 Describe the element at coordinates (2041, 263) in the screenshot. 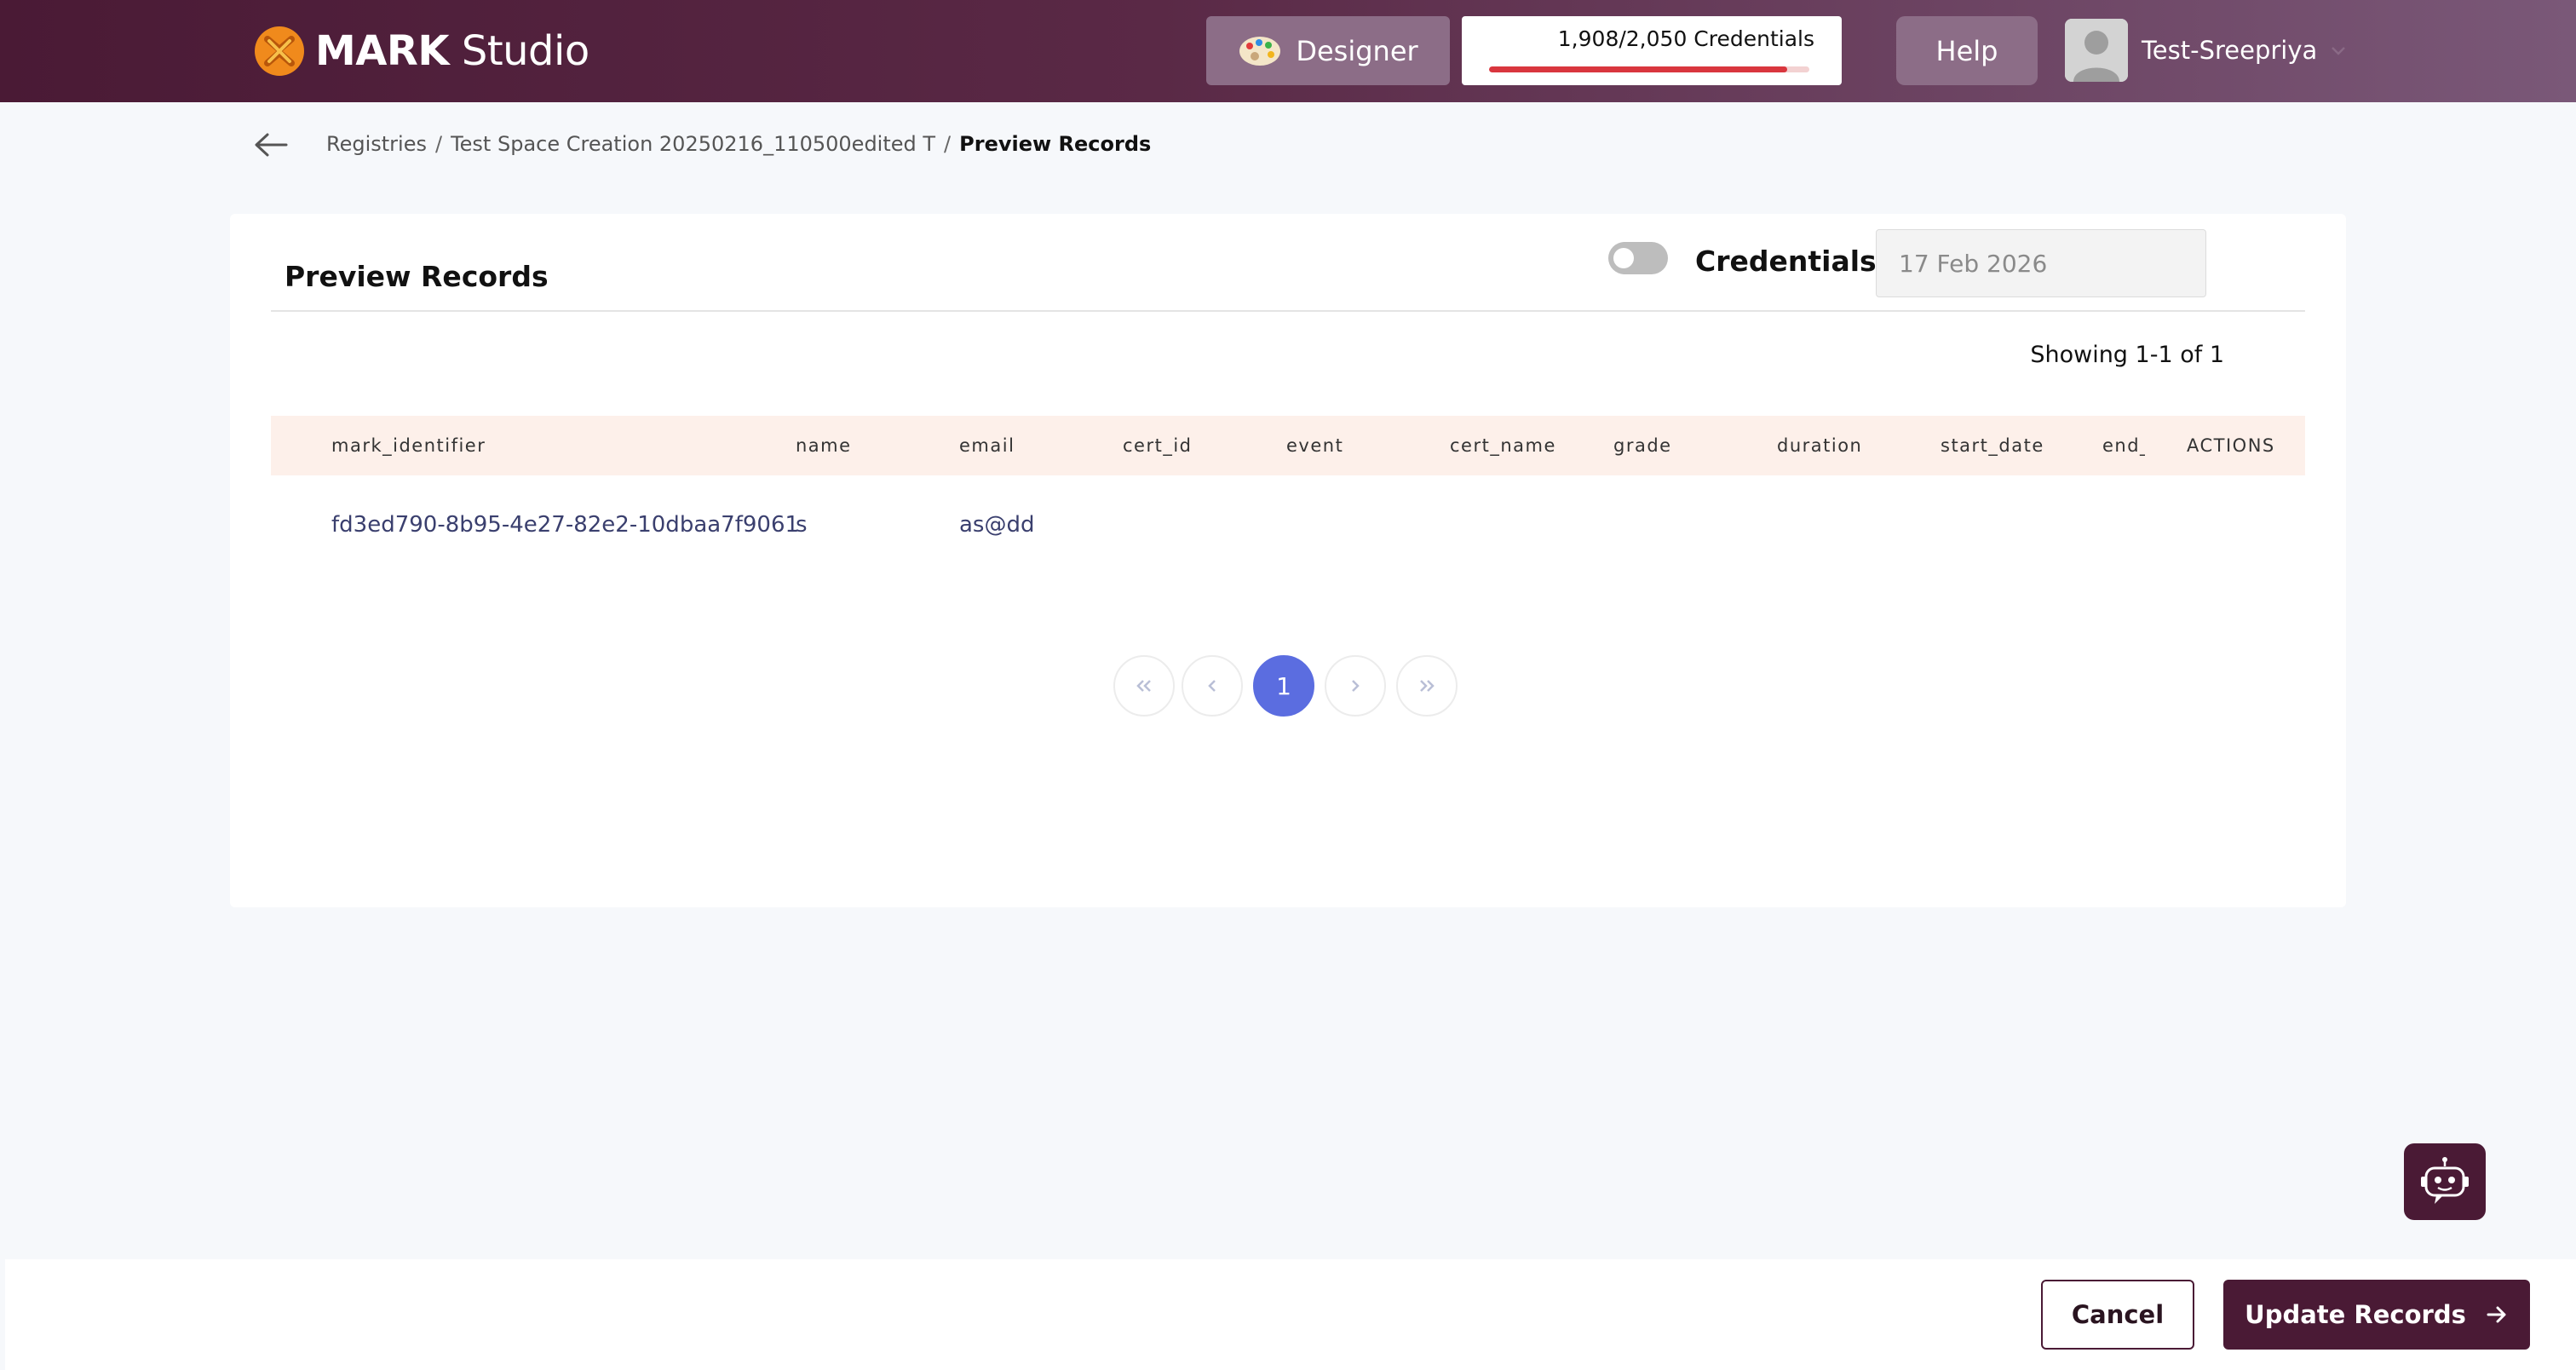

I see `validity-date-field: 17 Feb 2026` at that location.